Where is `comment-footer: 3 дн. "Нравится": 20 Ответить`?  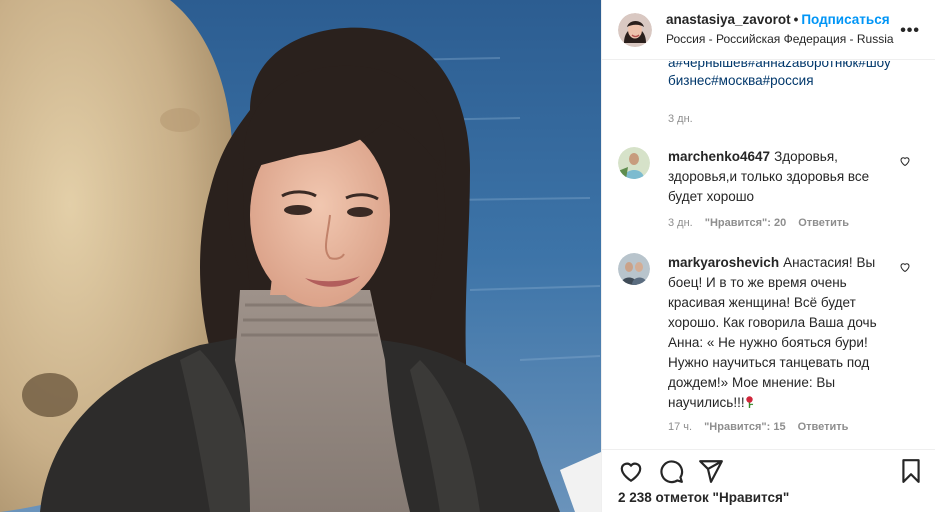
comment-footer: 3 дн. "Нравится": 20 Ответить is located at coordinates (764, 223).